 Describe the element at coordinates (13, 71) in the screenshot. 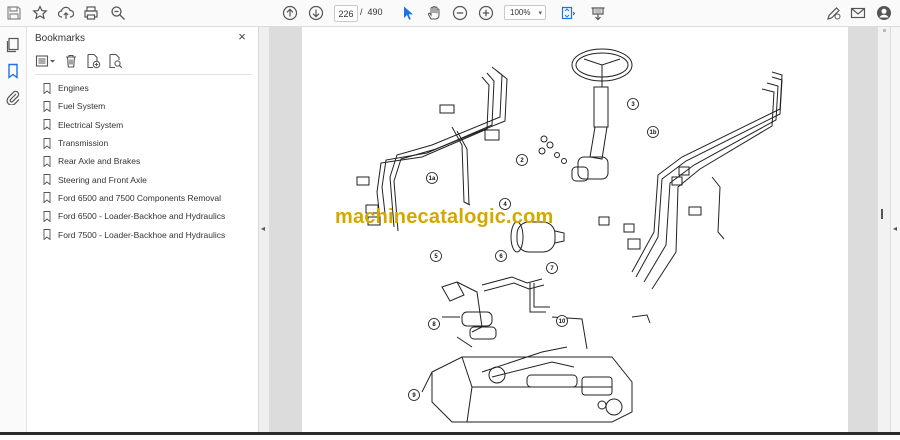

I see `bookmarks-icon` at that location.